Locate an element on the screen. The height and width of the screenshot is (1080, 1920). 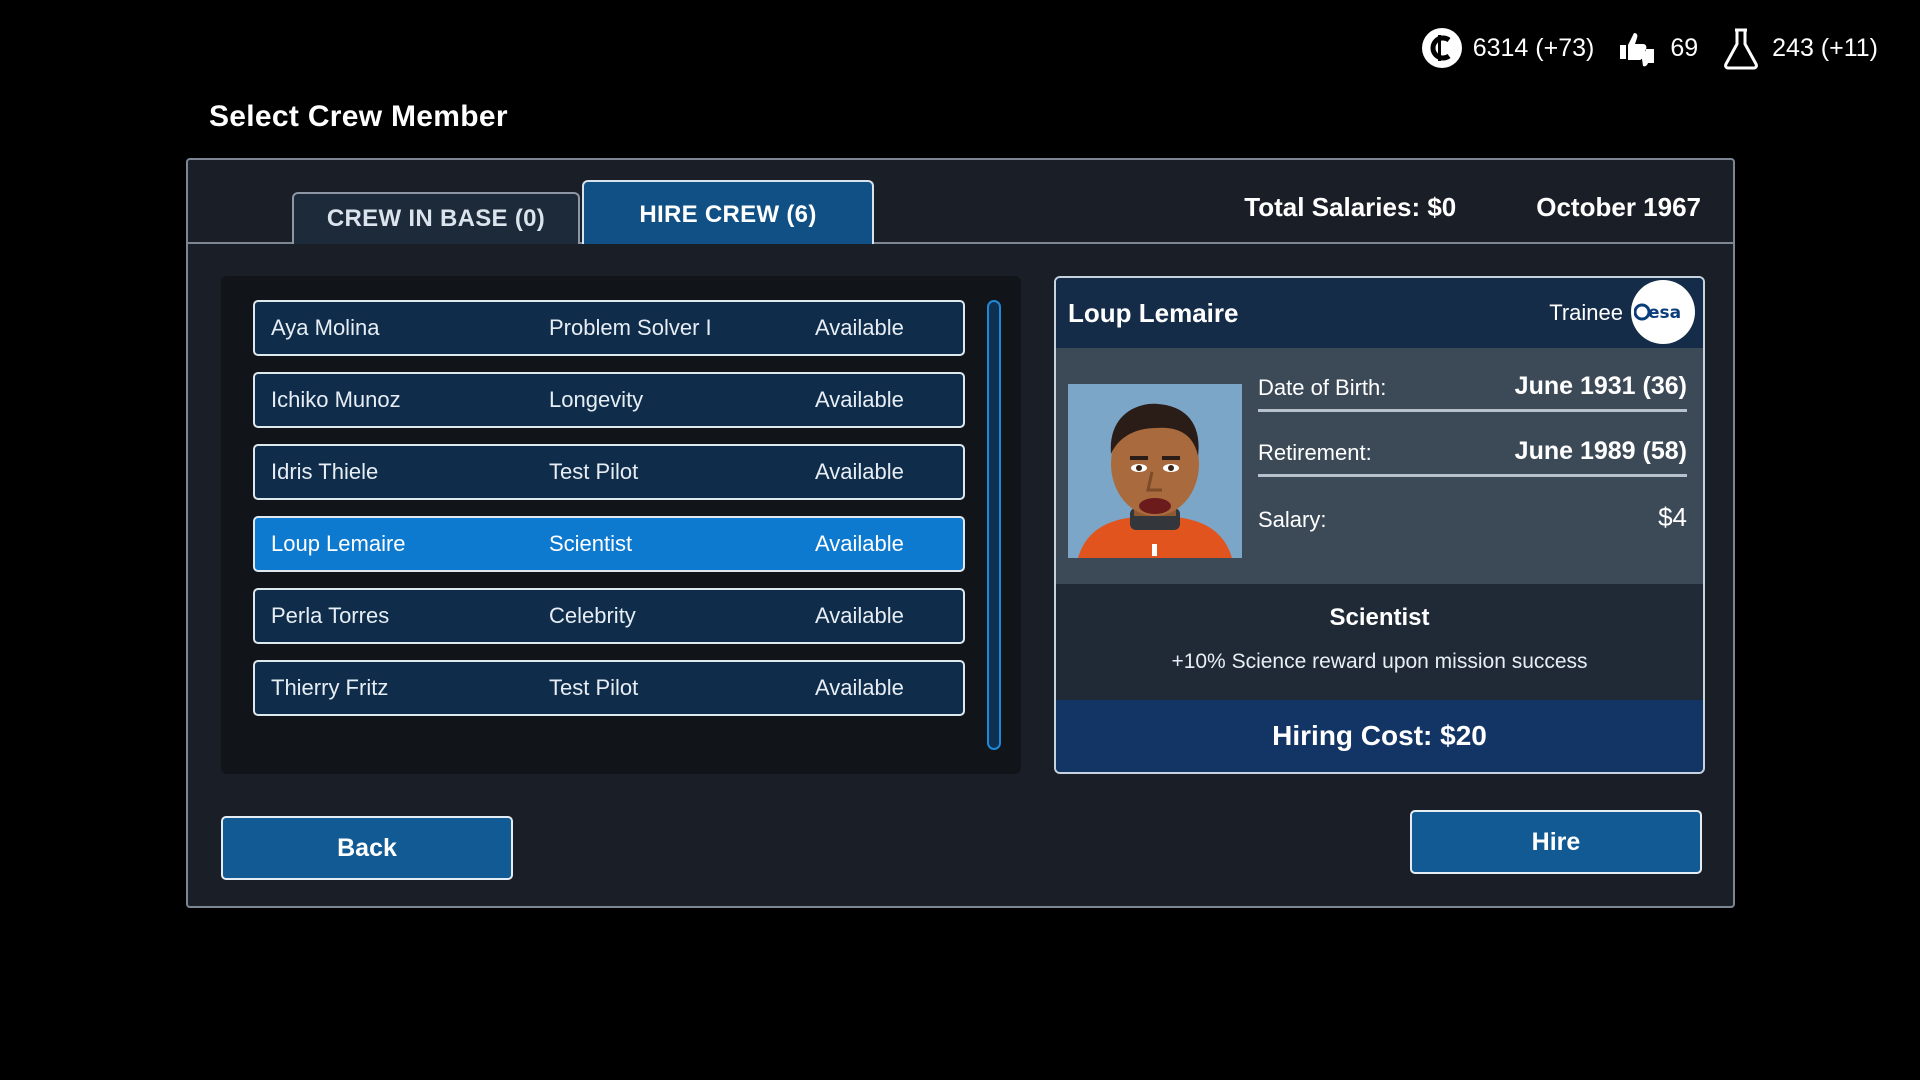
crew-row-thierry-fritz: Thierry Fritz Test Pilot Available is located at coordinates (609, 688).